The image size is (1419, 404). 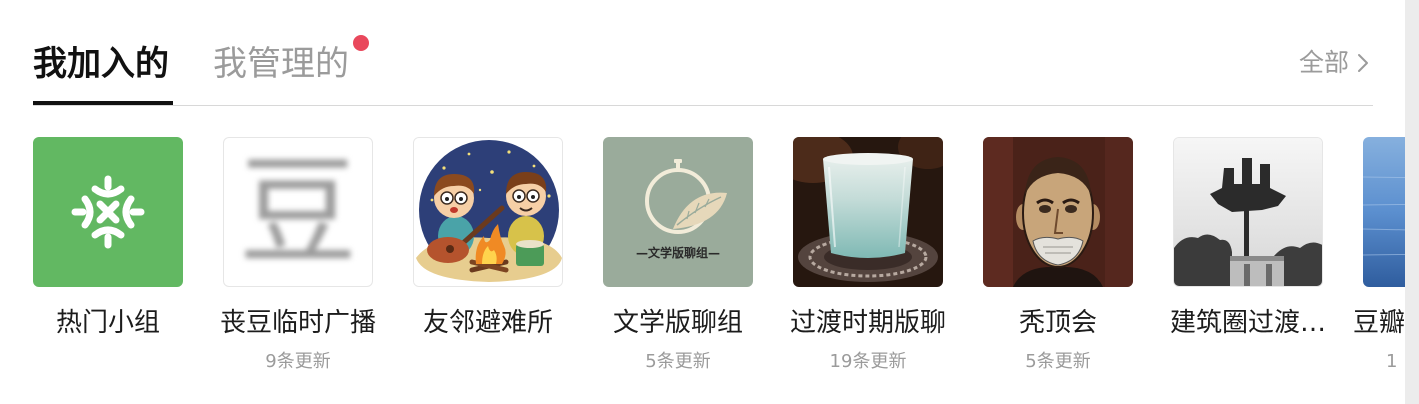 I want to click on notification-dot, so click(x=361, y=43).